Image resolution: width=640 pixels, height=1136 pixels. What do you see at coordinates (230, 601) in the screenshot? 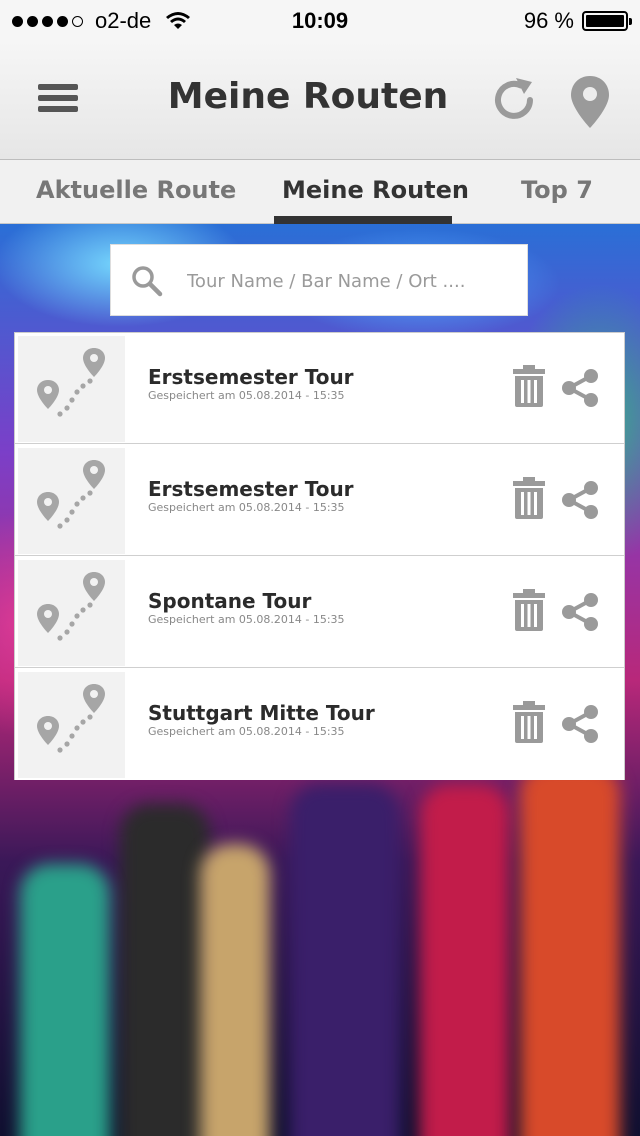
I see `route-title: Spontane Tour` at bounding box center [230, 601].